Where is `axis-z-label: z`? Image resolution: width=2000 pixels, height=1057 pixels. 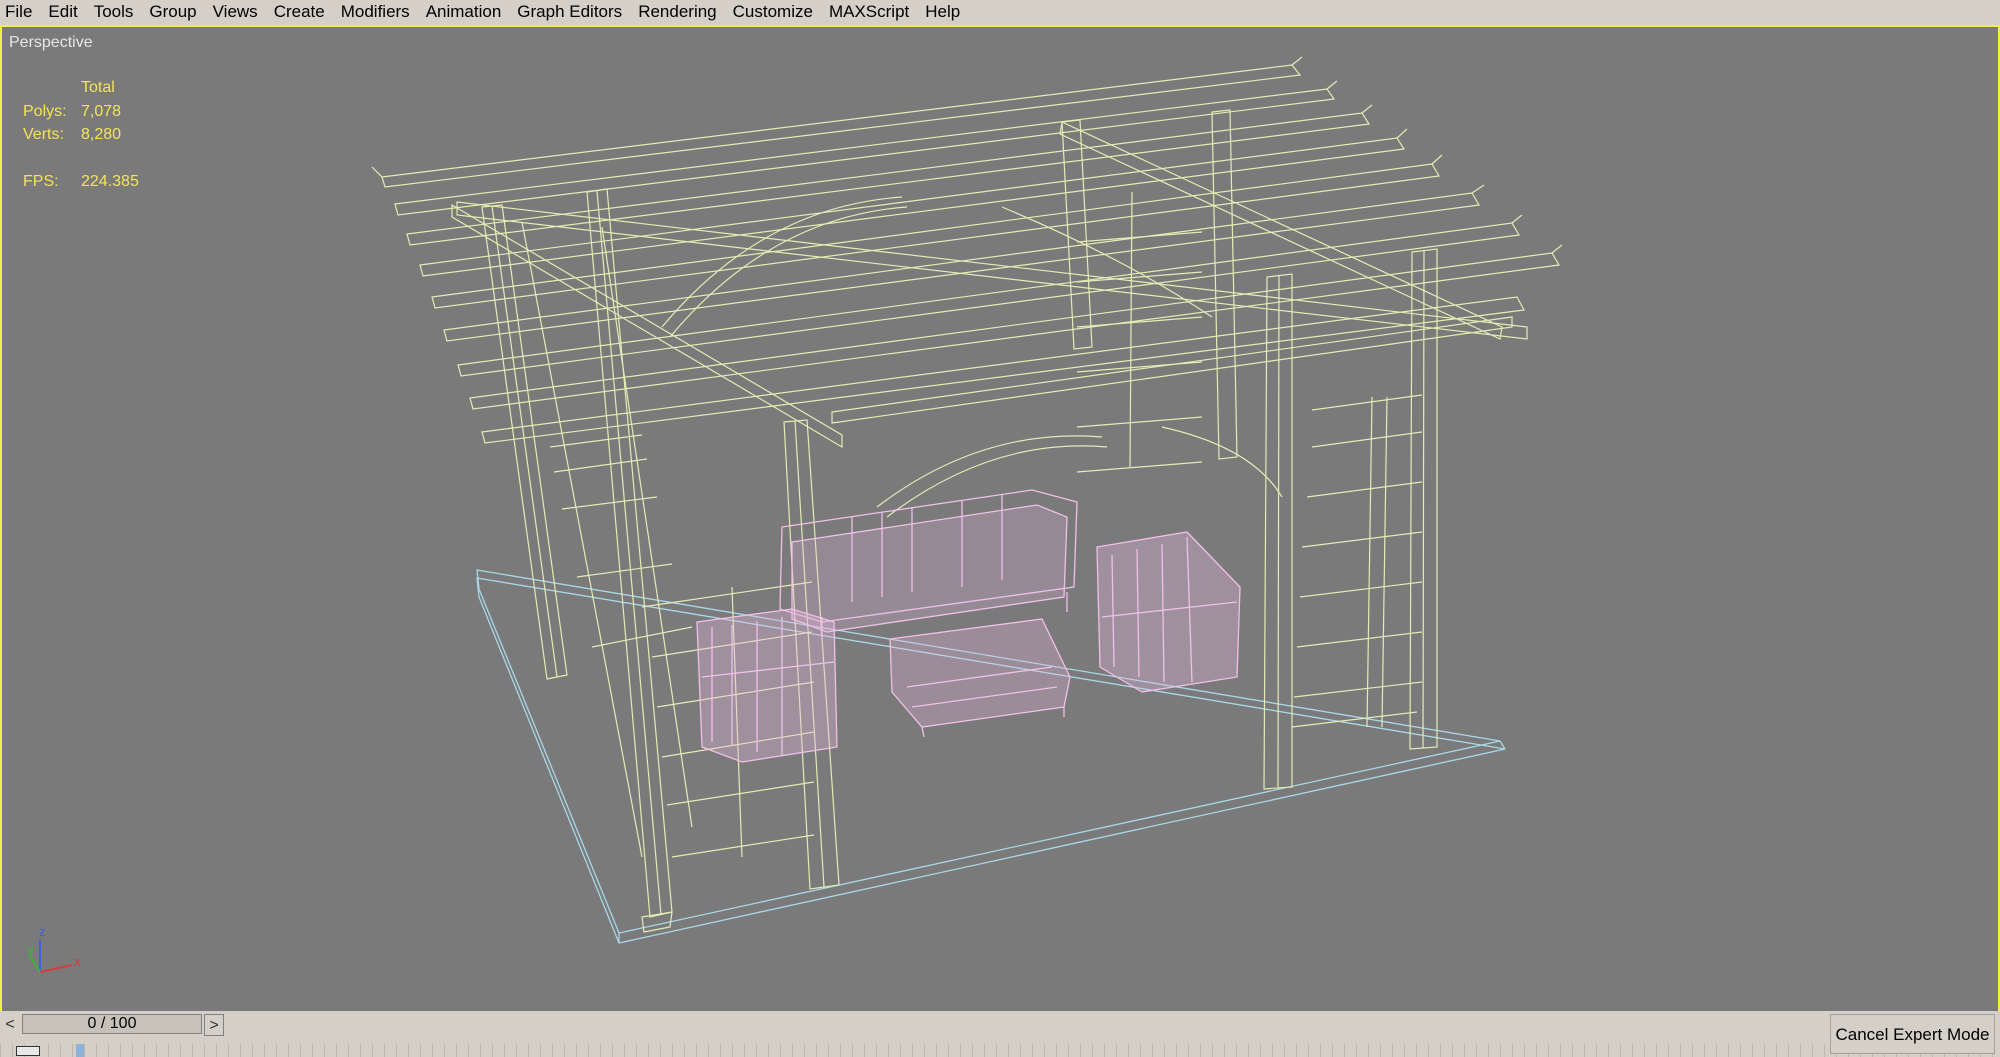
axis-z-label: z is located at coordinates (42, 931).